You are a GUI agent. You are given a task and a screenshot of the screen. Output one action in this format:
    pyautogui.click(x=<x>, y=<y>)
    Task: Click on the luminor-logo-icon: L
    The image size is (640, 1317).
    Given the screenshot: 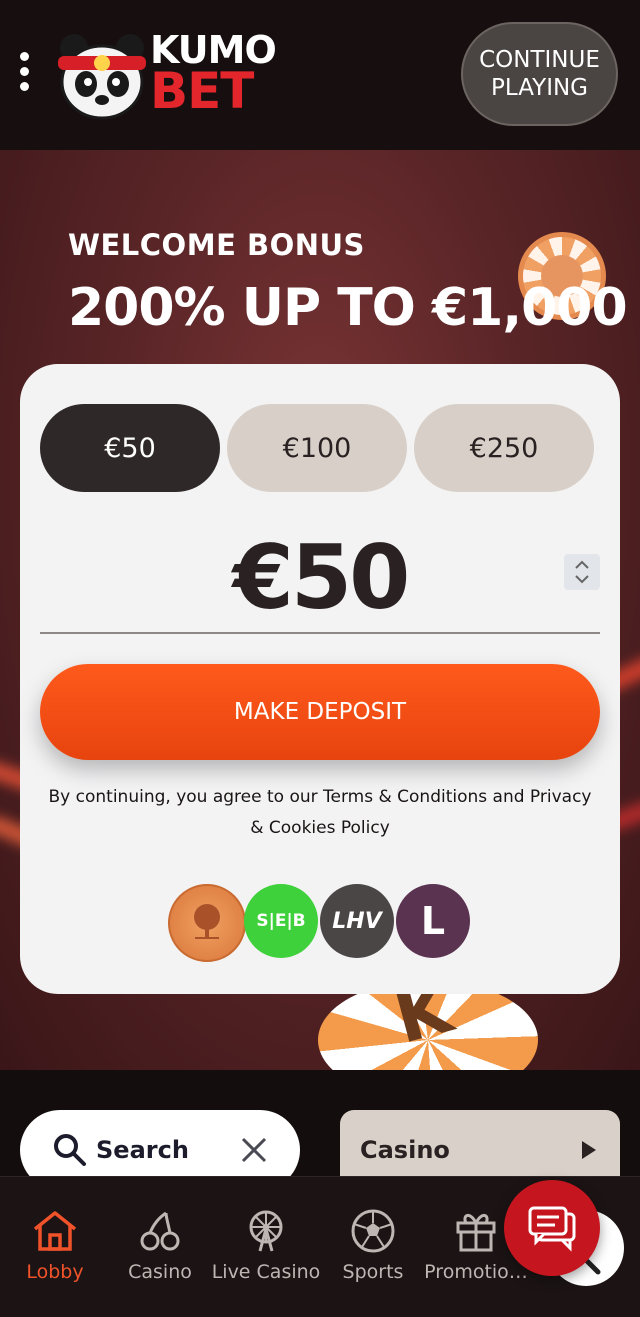 What is the action you would take?
    pyautogui.click(x=433, y=921)
    